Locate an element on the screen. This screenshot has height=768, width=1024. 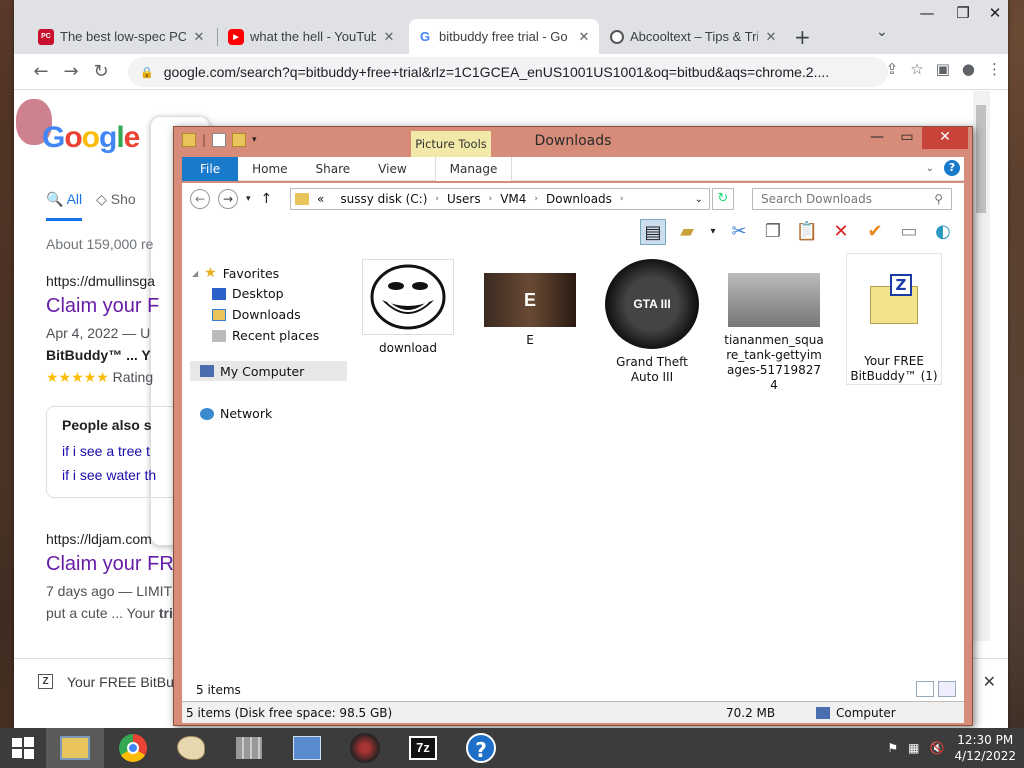
address-dropdown-icon: ⌄ is located at coordinates (699, 199).